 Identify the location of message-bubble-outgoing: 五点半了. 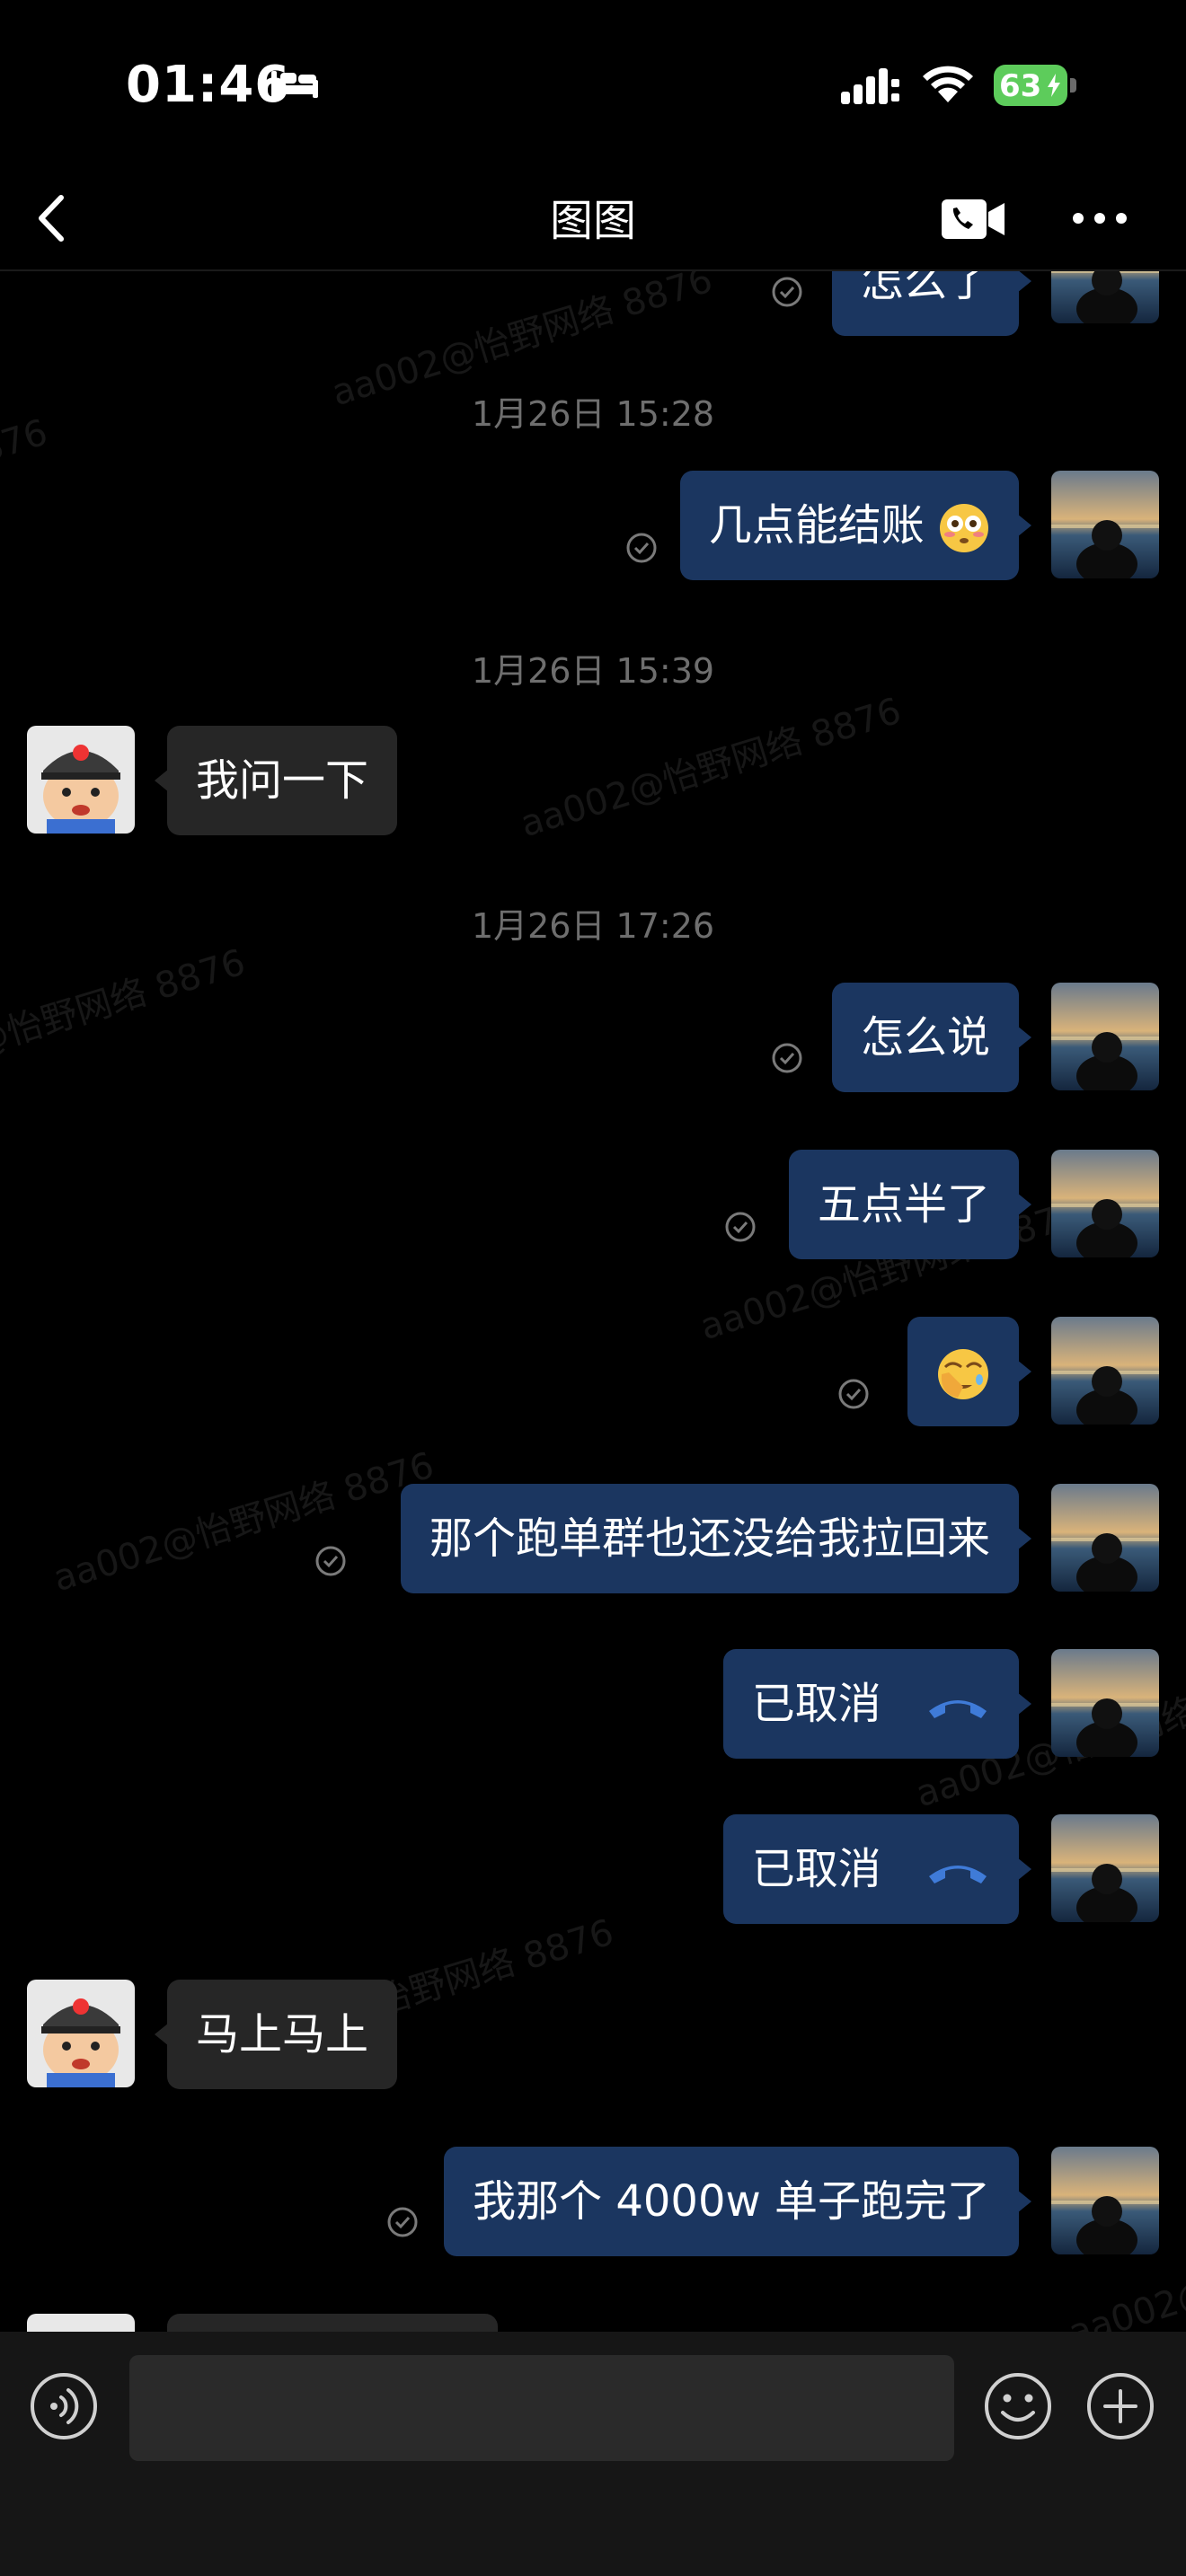
(910, 1204).